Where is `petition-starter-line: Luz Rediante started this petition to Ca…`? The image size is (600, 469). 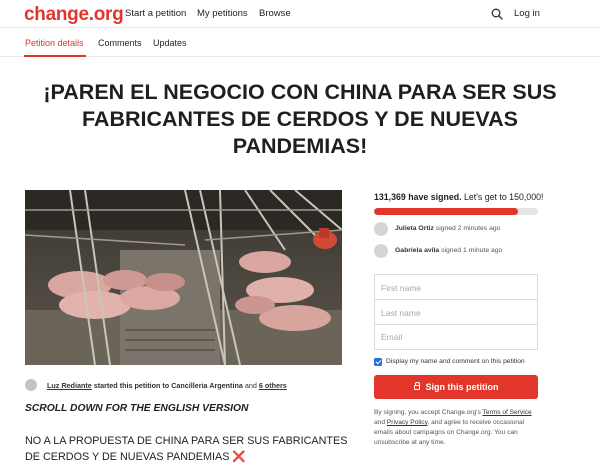
petition-starter-line: Luz Rediante started this petition to Ca… is located at coordinates (190, 385).